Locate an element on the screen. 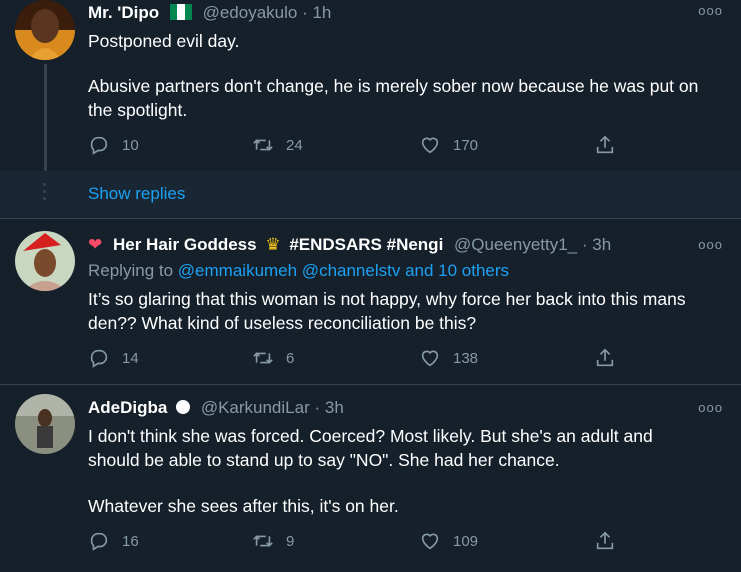 The image size is (741, 572). show-replies-link: Show replies is located at coordinates (136, 194).